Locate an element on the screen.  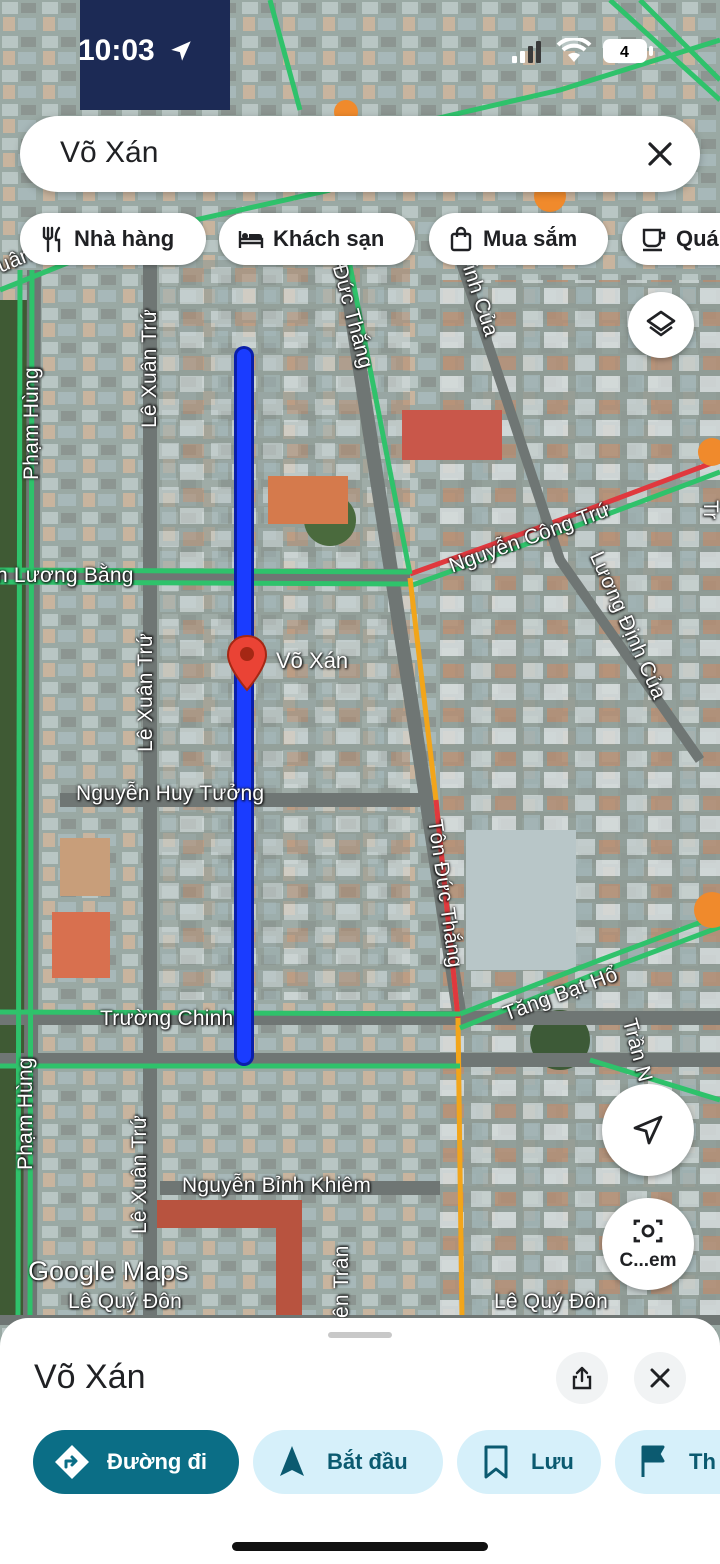
share-button is located at coordinates (582, 1378).